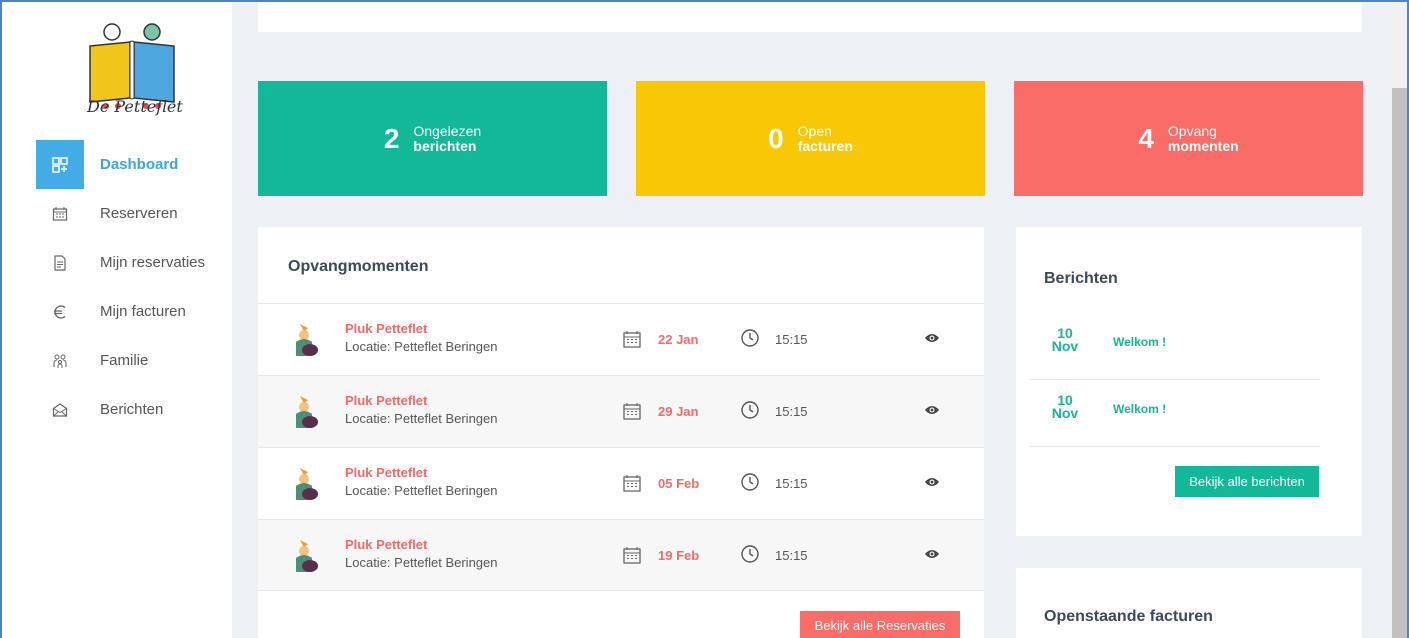 This screenshot has width=1409, height=638. Describe the element at coordinates (1081, 278) in the screenshot. I see `card-title: Berichten` at that location.